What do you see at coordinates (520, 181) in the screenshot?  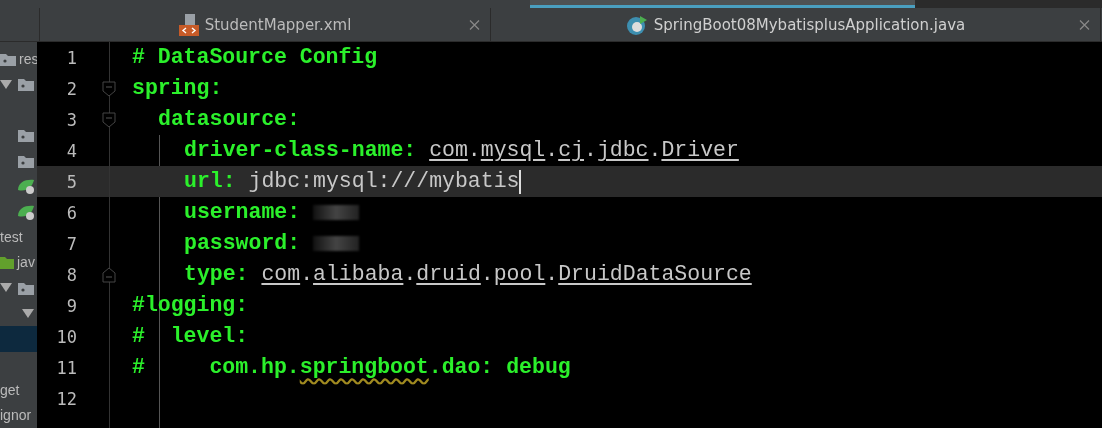 I see `text-cursor` at bounding box center [520, 181].